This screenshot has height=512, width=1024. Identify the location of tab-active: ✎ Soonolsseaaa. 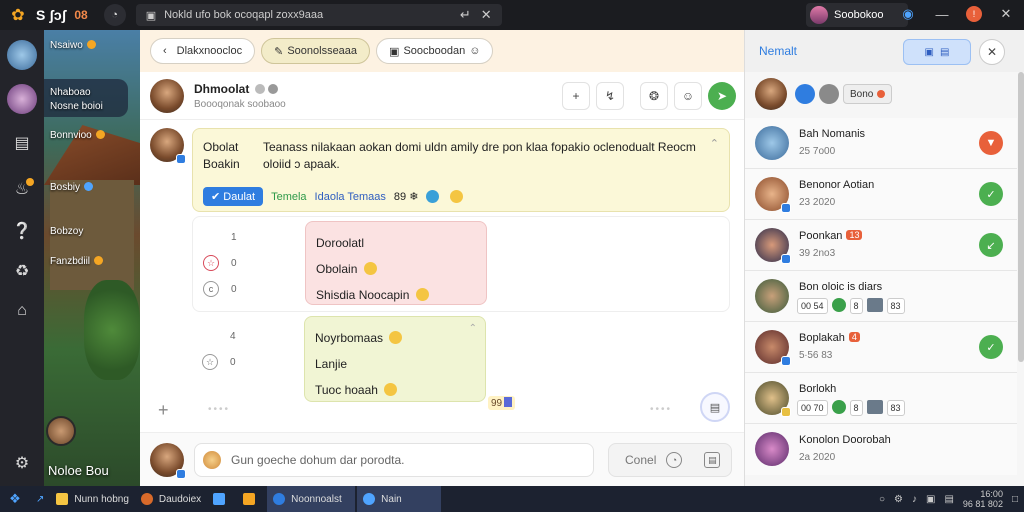
(316, 51).